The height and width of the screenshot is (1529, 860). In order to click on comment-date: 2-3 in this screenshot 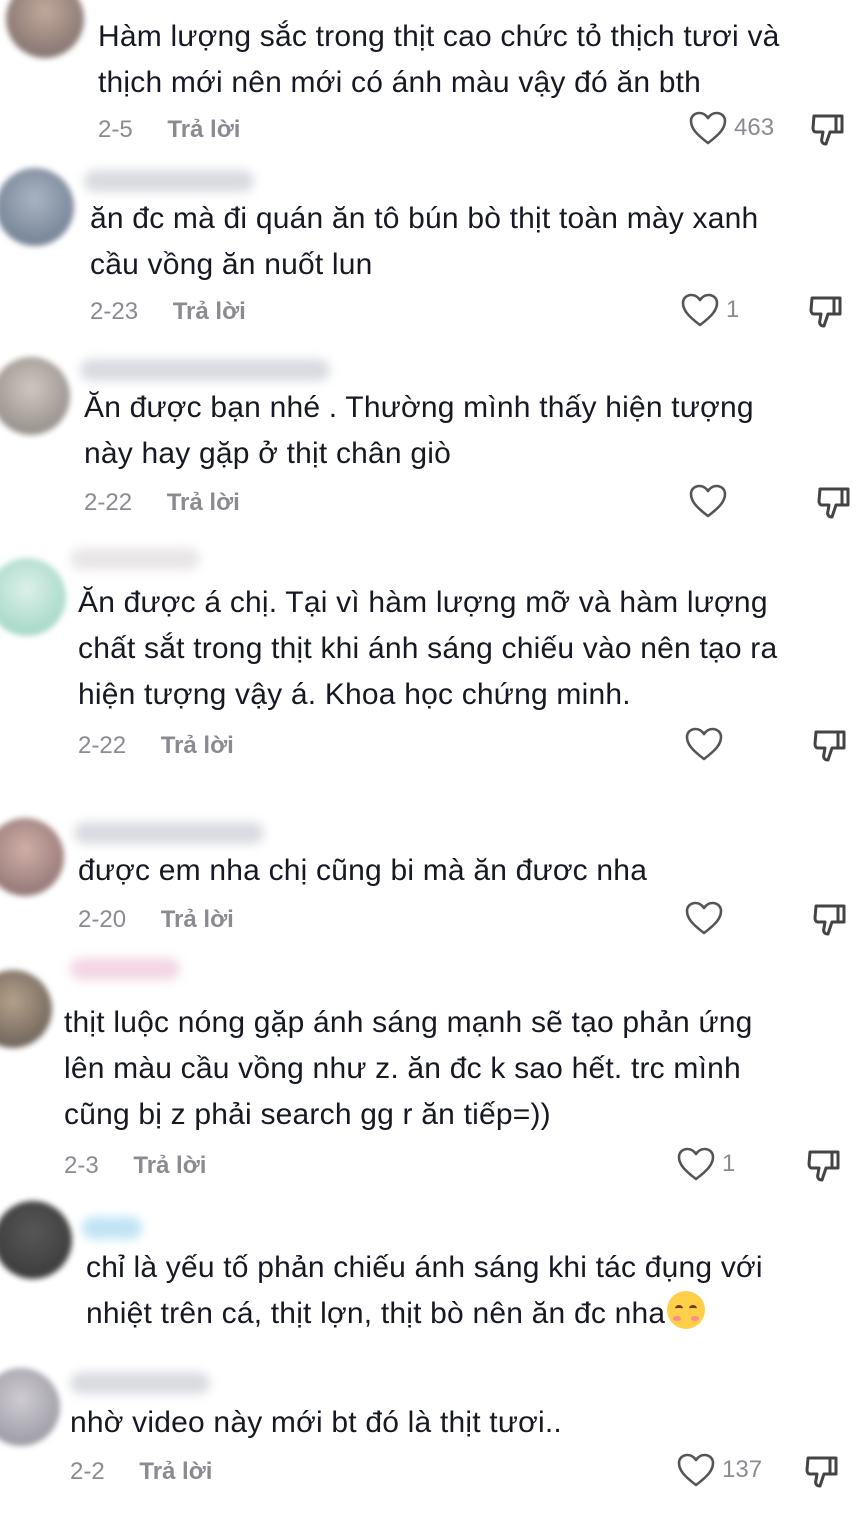, I will do `click(81, 1165)`.